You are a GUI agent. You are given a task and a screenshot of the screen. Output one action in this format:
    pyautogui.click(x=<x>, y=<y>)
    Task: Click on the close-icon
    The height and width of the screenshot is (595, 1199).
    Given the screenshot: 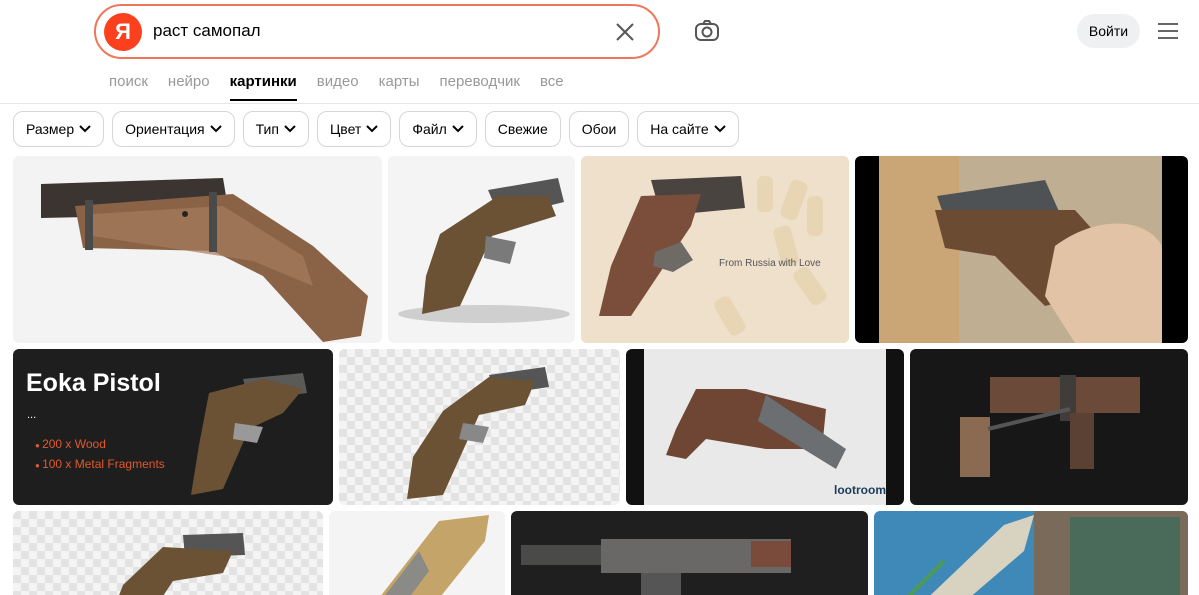 What is the action you would take?
    pyautogui.click(x=625, y=32)
    